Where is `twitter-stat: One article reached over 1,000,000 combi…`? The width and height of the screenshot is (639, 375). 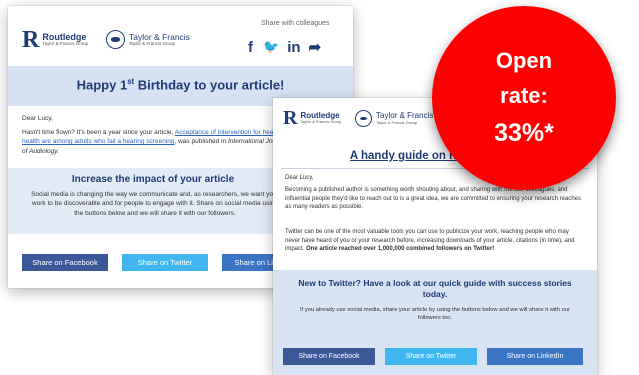 twitter-stat: One article reached over 1,000,000 combi… is located at coordinates (400, 249).